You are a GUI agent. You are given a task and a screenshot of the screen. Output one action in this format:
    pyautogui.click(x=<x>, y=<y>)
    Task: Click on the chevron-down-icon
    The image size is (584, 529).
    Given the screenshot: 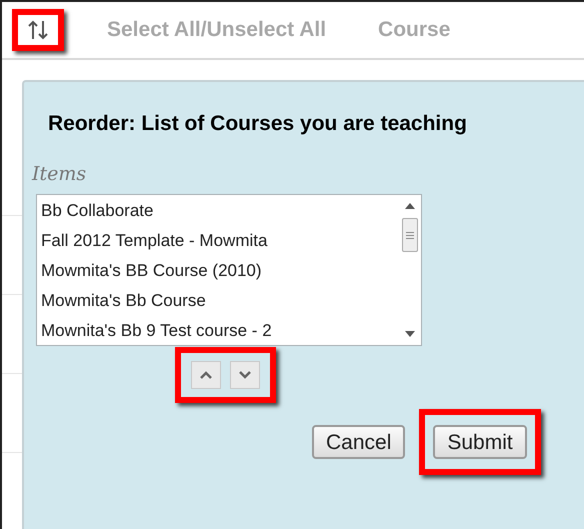 What is the action you would take?
    pyautogui.click(x=245, y=375)
    